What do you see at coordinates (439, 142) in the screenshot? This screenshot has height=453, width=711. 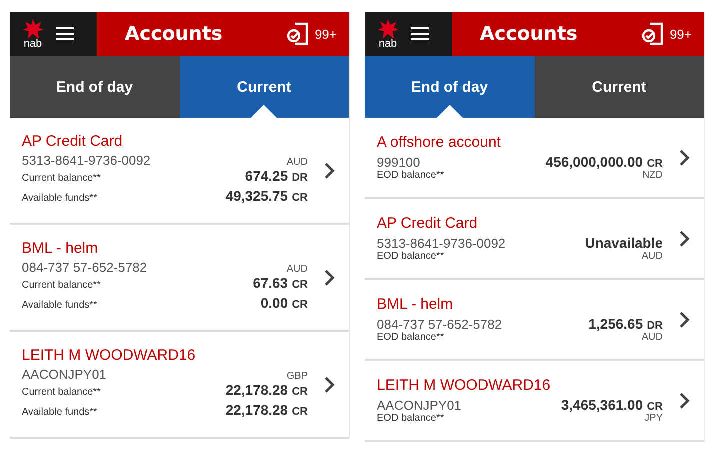 I see `account-name: A offshore account` at bounding box center [439, 142].